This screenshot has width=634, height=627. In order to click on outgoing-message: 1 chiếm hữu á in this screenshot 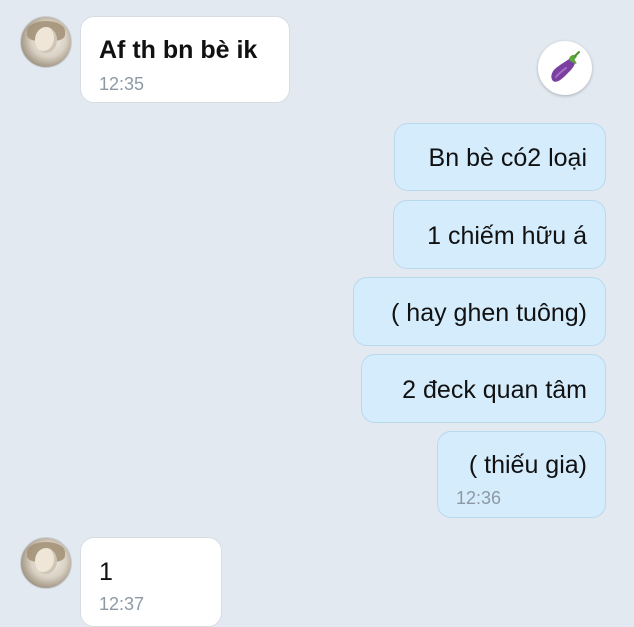, I will do `click(499, 234)`.